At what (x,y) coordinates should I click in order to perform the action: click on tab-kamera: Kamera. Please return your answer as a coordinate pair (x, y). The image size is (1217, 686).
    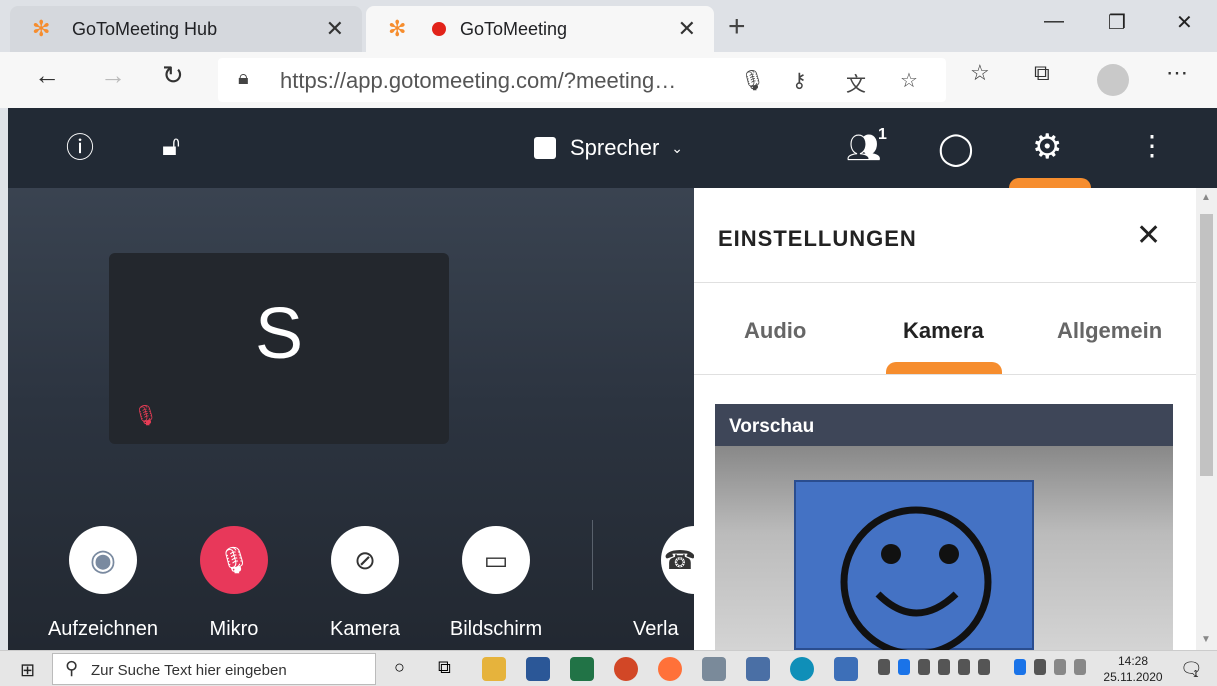
    Looking at the image, I should click on (943, 331).